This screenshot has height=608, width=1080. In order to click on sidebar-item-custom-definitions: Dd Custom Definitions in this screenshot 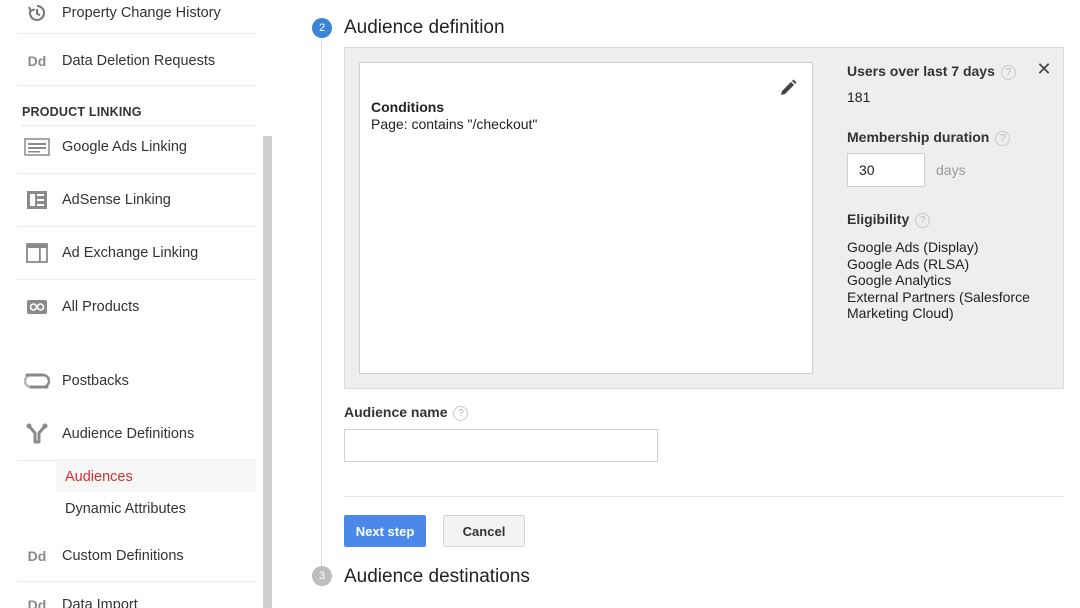, I will do `click(136, 556)`.